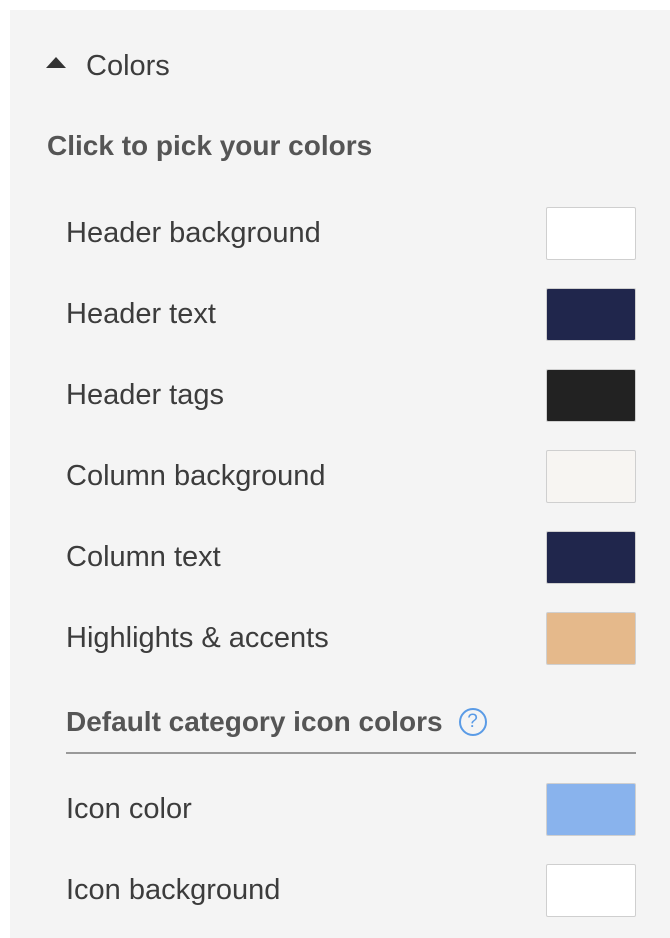 The height and width of the screenshot is (938, 670). Describe the element at coordinates (351, 638) in the screenshot. I see `color-row-highlights-accents: Highlights & accents` at that location.